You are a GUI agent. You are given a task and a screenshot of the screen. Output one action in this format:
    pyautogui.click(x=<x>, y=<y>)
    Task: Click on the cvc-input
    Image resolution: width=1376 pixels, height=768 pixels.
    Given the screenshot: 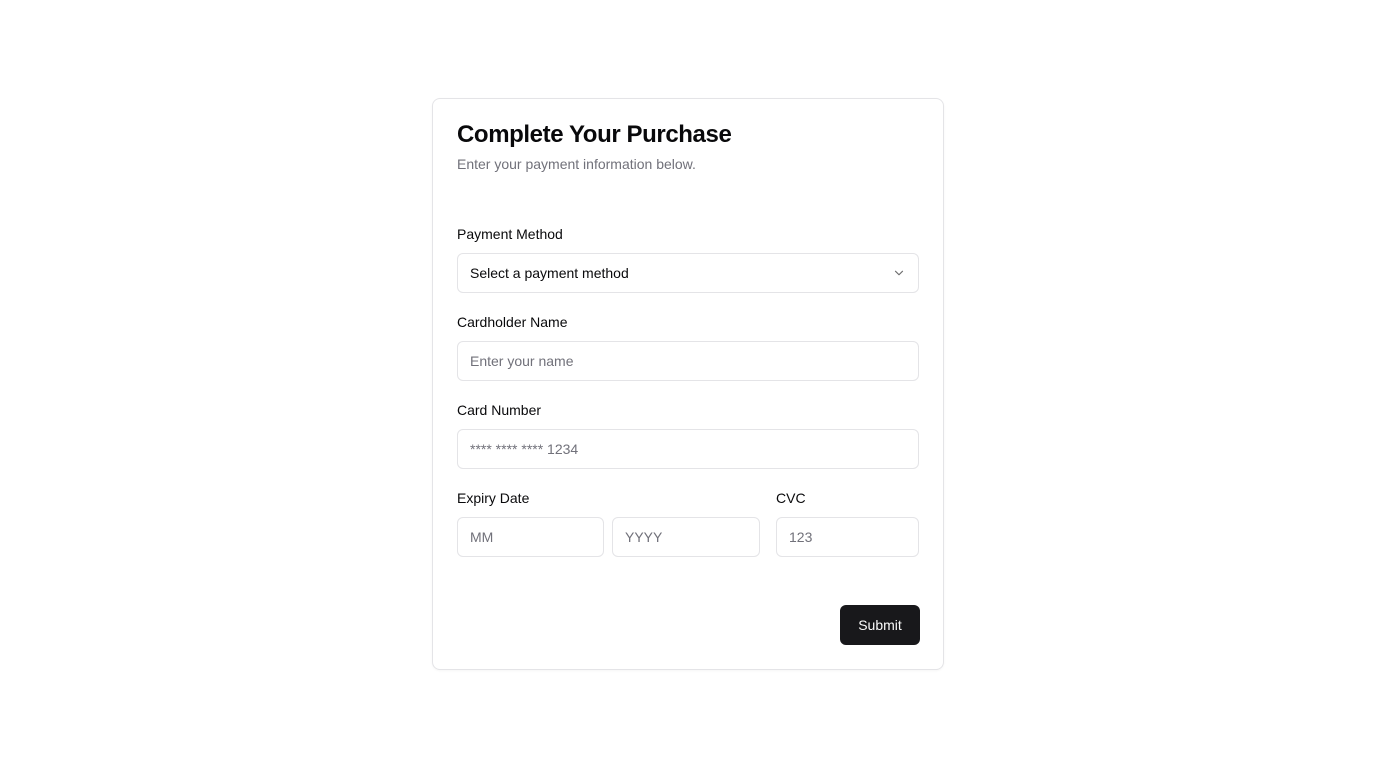 What is the action you would take?
    pyautogui.click(x=847, y=537)
    